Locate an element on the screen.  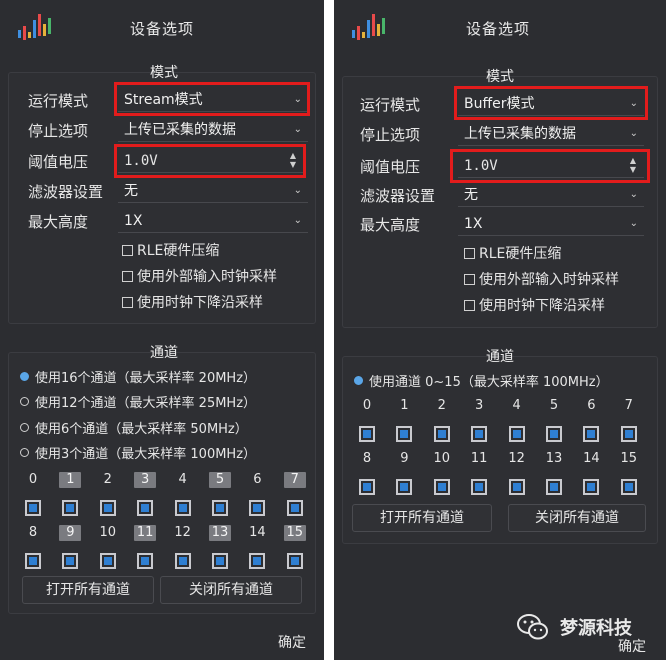
max-height-label: 最大高度 is located at coordinates (390, 225).